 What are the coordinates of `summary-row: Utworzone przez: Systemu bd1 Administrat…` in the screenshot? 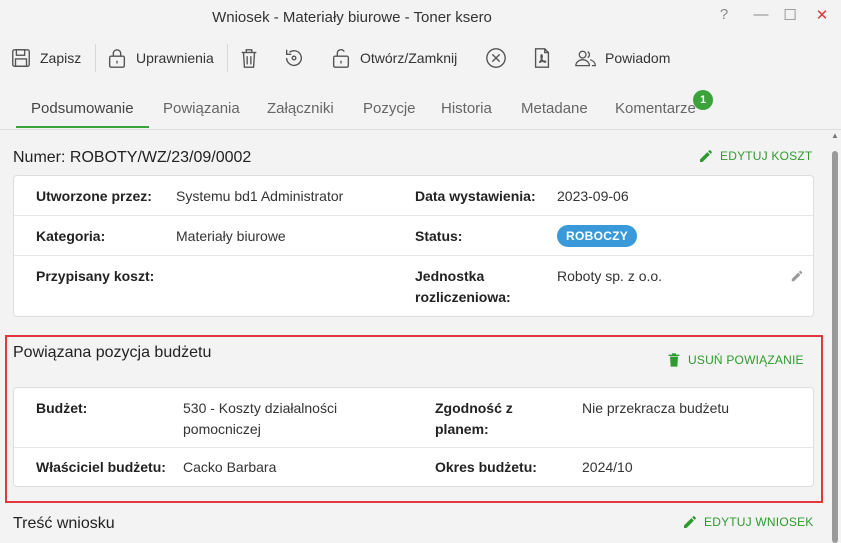 It's located at (413, 196).